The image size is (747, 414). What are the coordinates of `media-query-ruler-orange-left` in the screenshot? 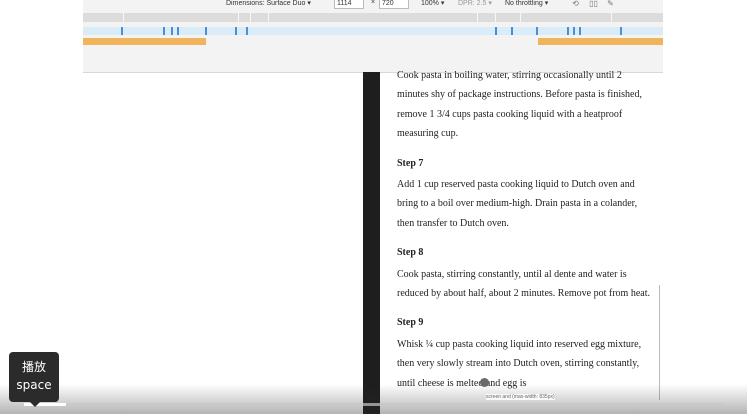 It's located at (144, 41).